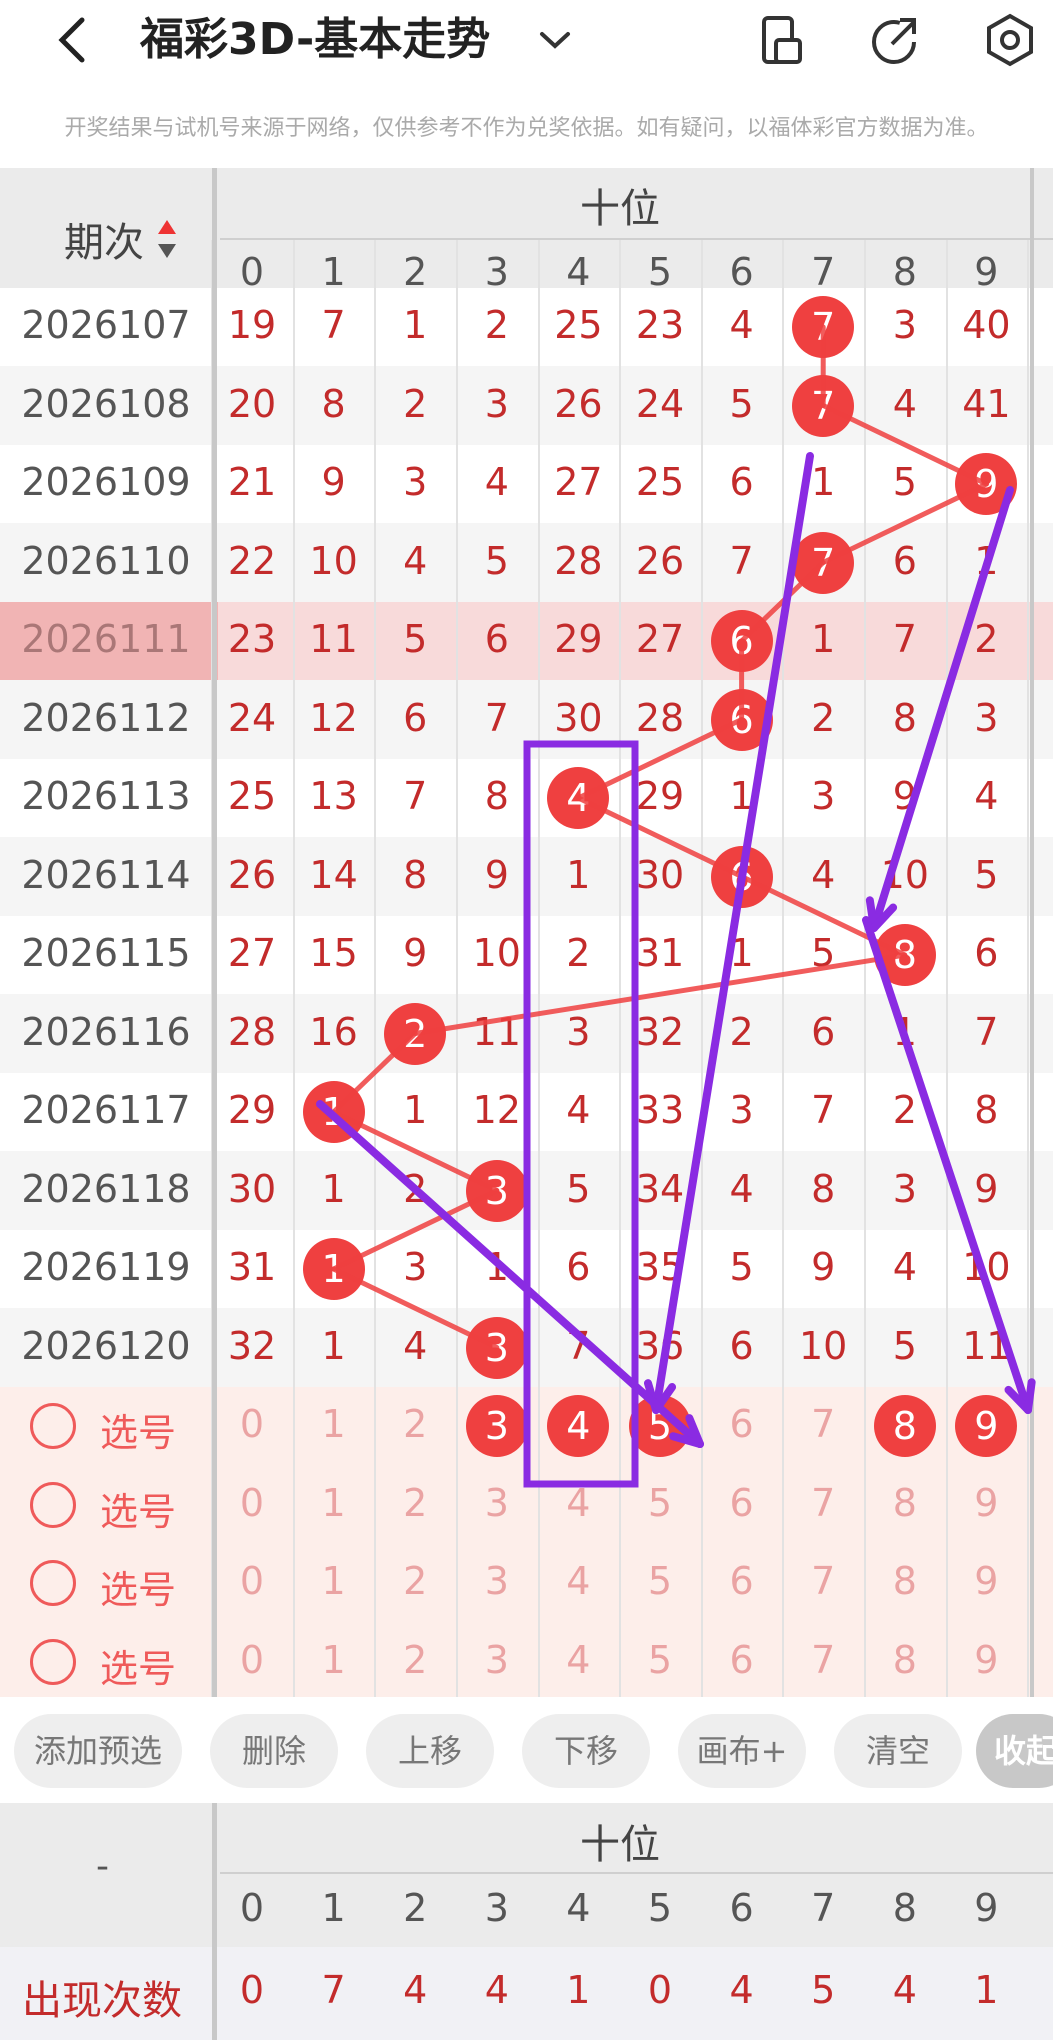 The height and width of the screenshot is (2040, 1053). What do you see at coordinates (106, 639) in the screenshot?
I see `period-cell: 2026111` at bounding box center [106, 639].